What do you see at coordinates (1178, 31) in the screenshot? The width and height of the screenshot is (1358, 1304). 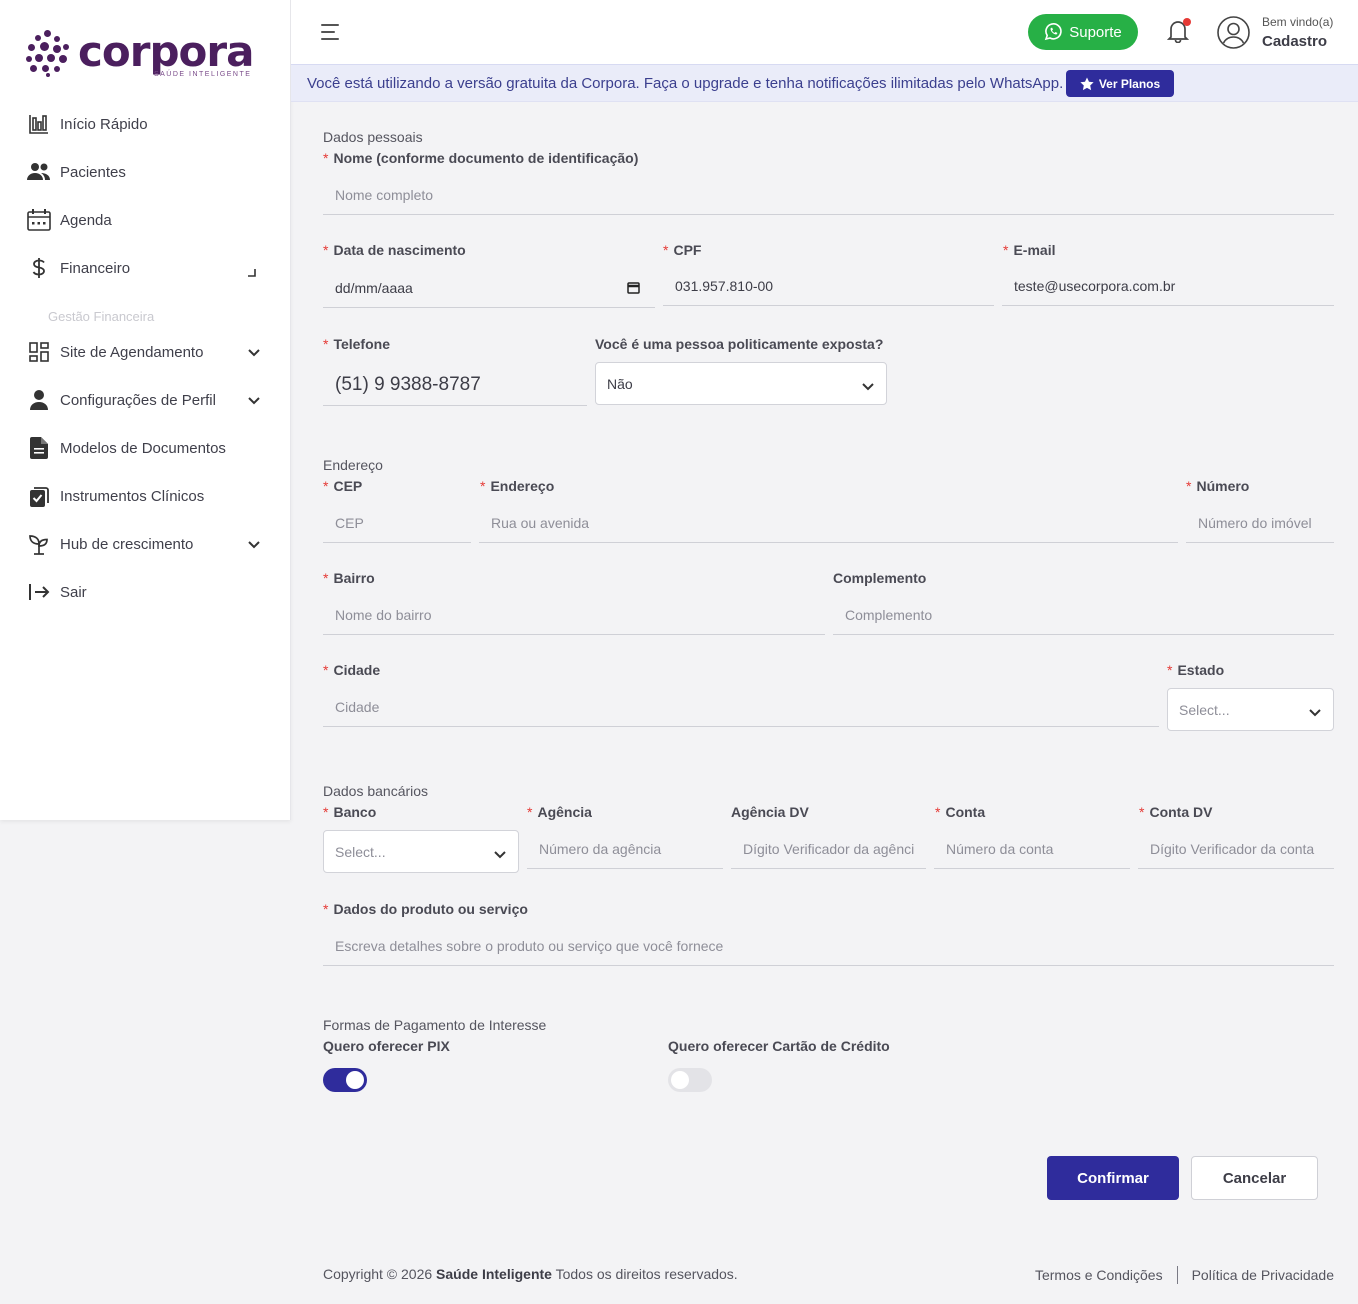 I see `notifications-bell-icon` at bounding box center [1178, 31].